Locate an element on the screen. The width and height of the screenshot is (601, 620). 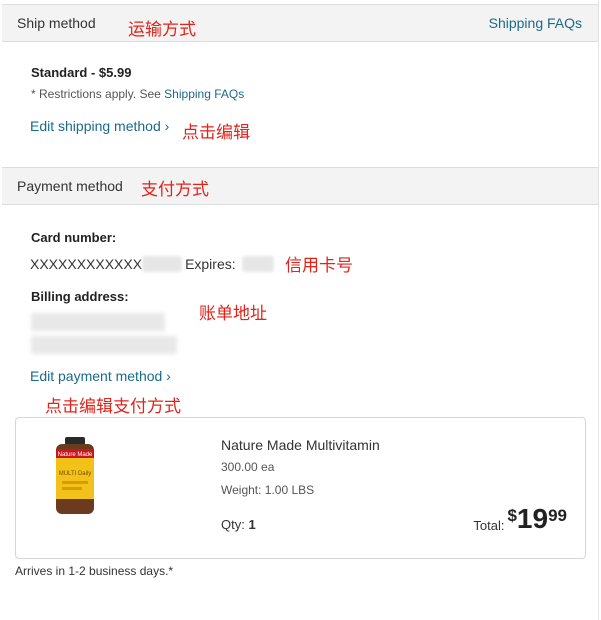
expires-redacted is located at coordinates (257, 264).